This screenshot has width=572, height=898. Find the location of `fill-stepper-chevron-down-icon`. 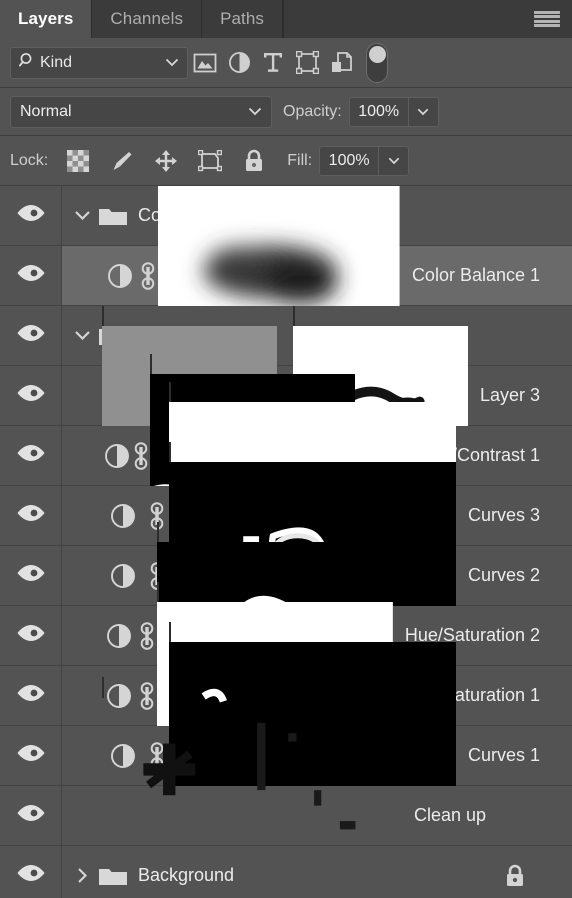

fill-stepper-chevron-down-icon is located at coordinates (393, 160).